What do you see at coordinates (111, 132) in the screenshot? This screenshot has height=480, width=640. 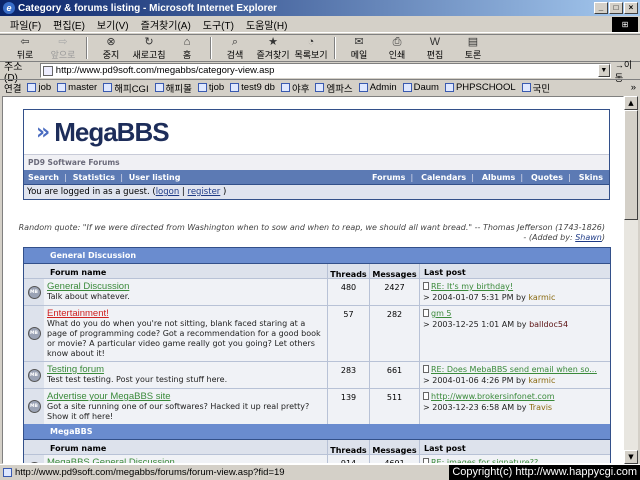 I see `logo: MegaBBS` at bounding box center [111, 132].